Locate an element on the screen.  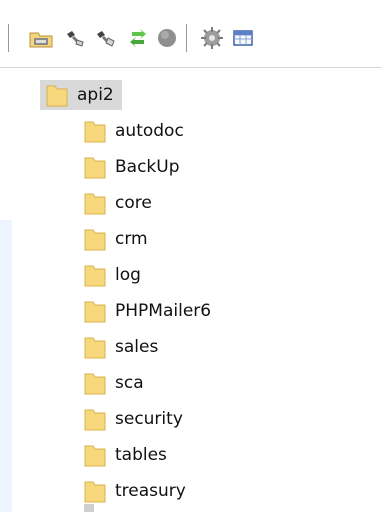
tree-folder-label: treasury is located at coordinates (150, 491).